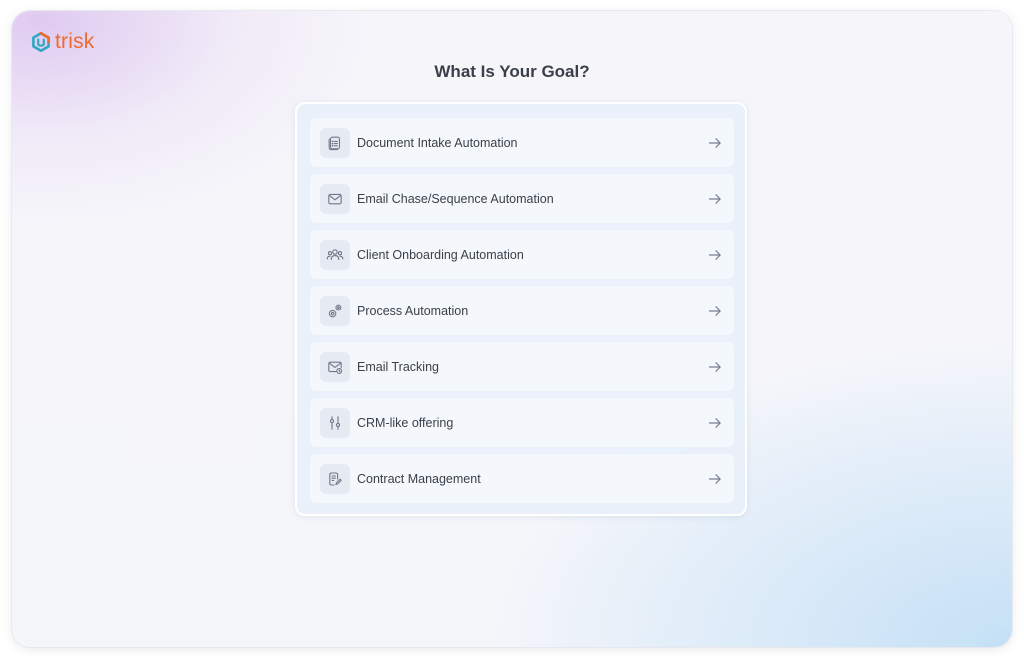 This screenshot has width=1024, height=661. What do you see at coordinates (398, 366) in the screenshot?
I see `goal-option-label: Email Tracking` at bounding box center [398, 366].